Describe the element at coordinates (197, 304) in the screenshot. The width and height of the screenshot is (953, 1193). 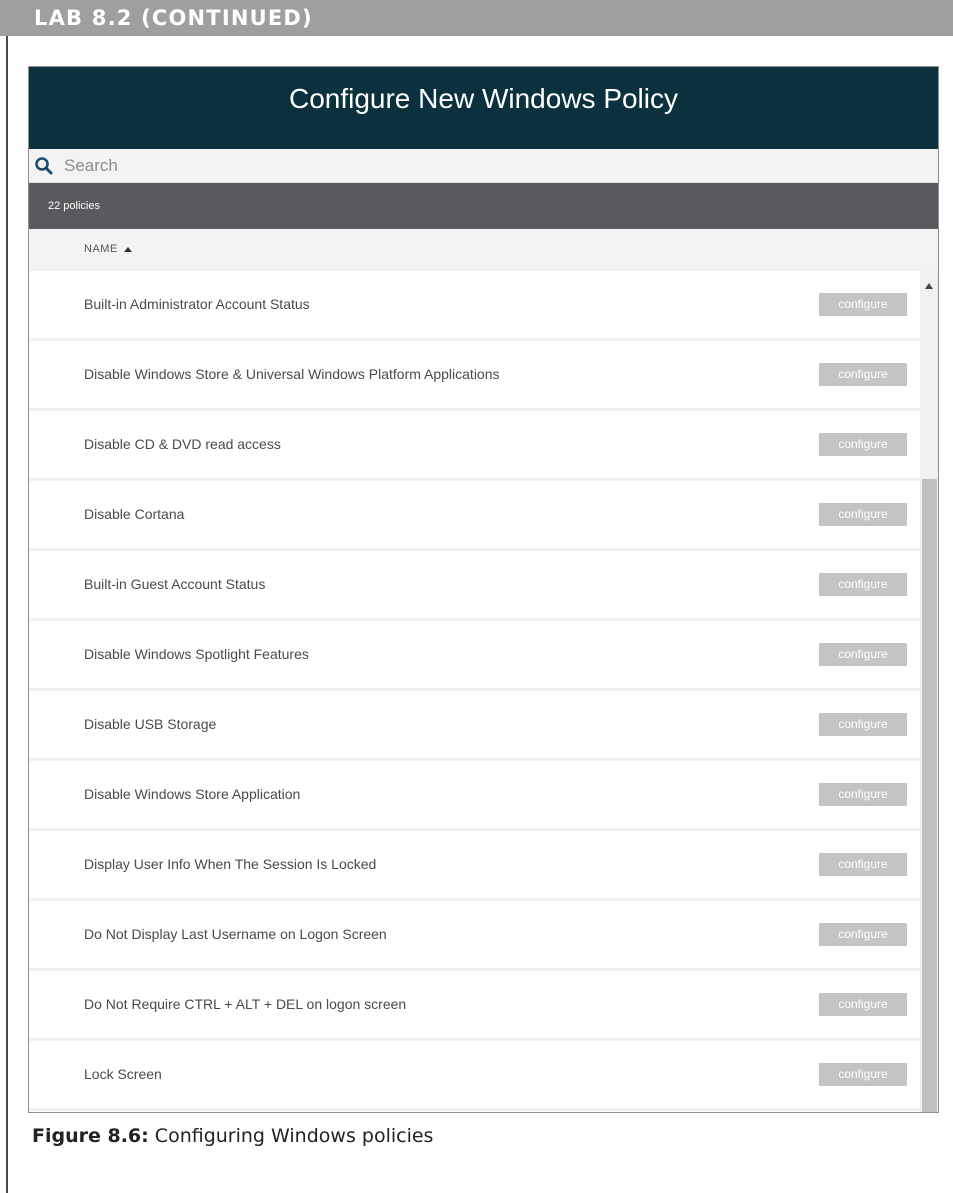
I see `policy-name: Built-in Administrator Account Status` at that location.